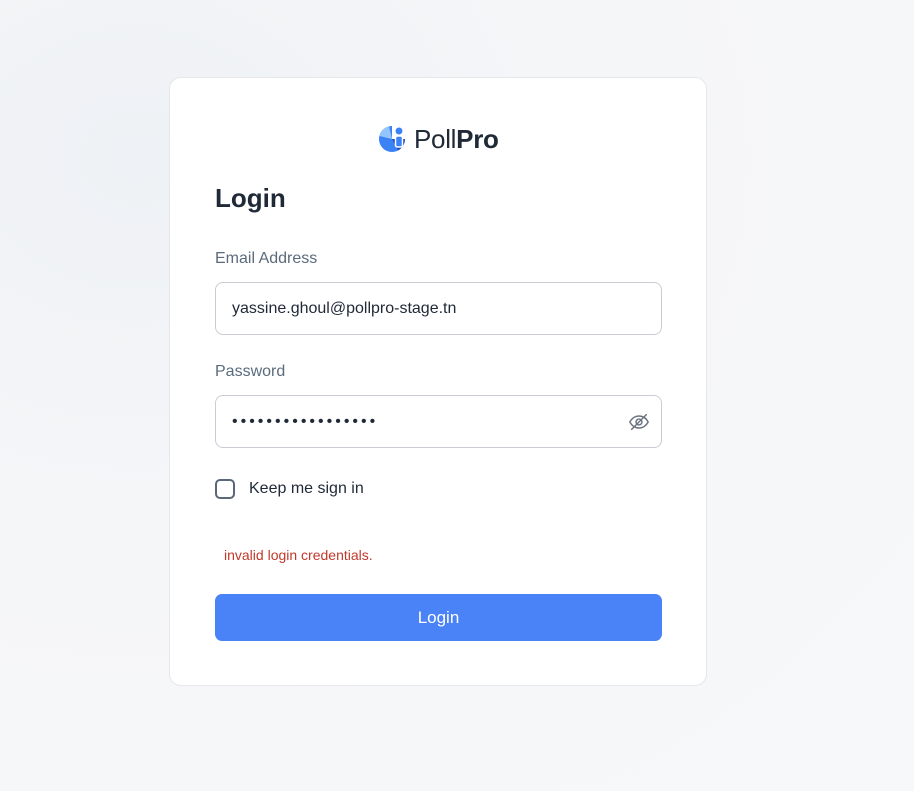 The height and width of the screenshot is (791, 914). Describe the element at coordinates (438, 617) in the screenshot. I see `login-button: Login` at that location.